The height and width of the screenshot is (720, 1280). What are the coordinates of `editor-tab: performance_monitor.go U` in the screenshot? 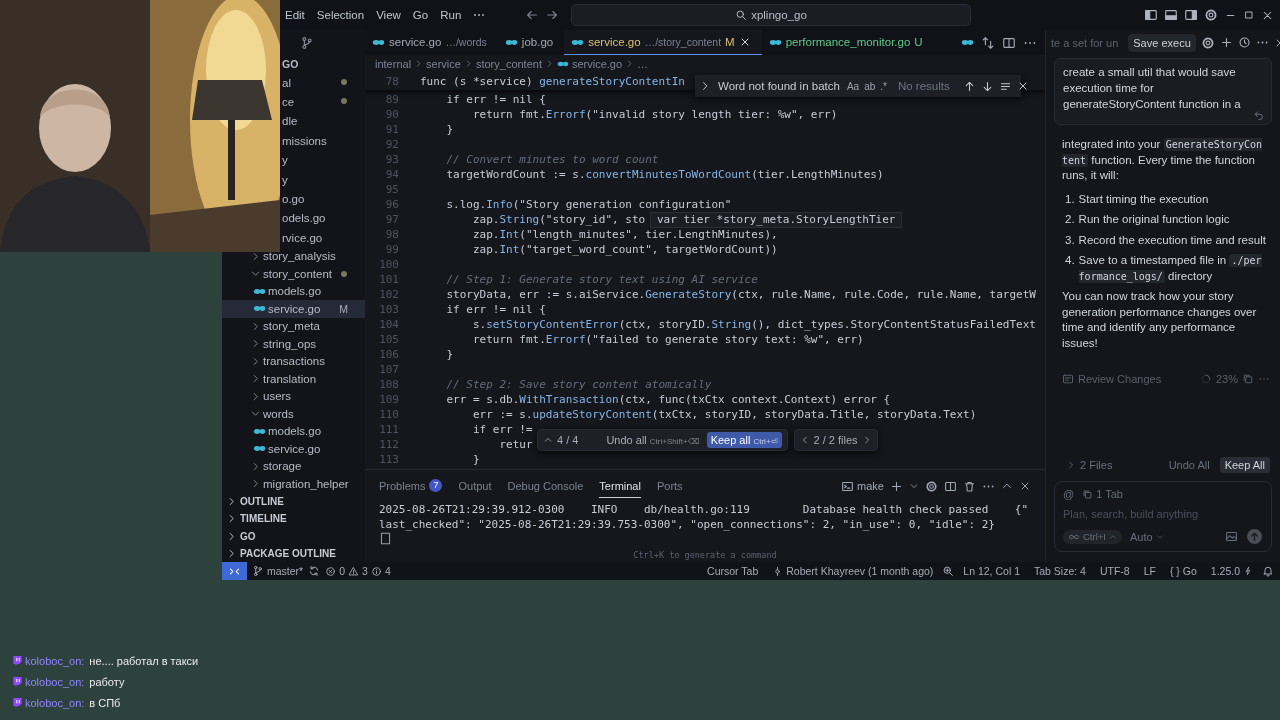 It's located at (847, 42).